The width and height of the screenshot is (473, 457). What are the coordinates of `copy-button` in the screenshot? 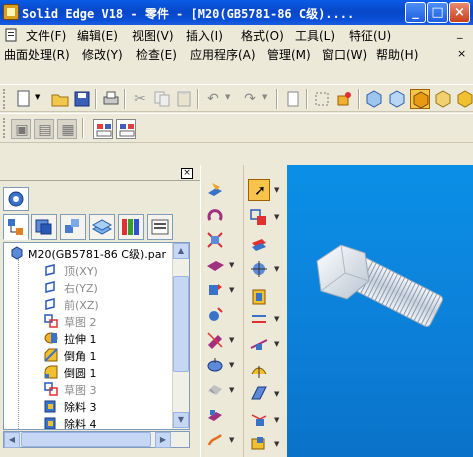 It's located at (162, 99).